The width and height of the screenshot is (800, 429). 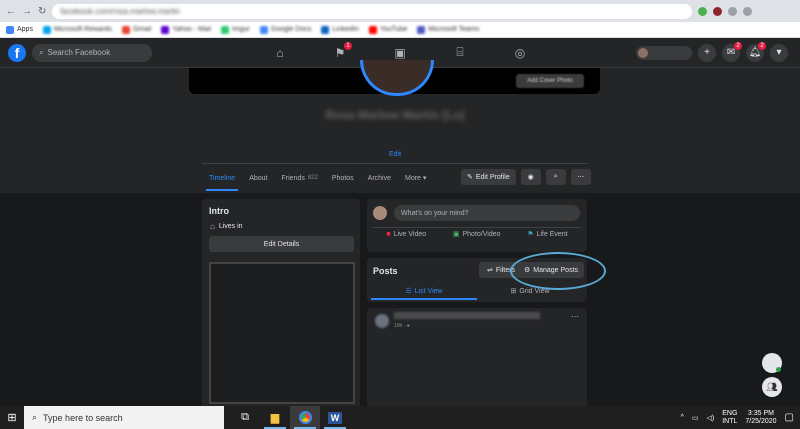 I want to click on live-video-button: ■ Live Video, so click(x=406, y=234).